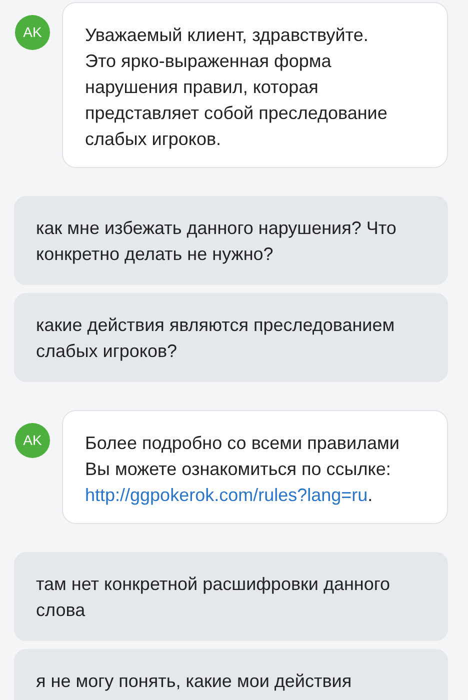 The height and width of the screenshot is (700, 468). I want to click on message-text: какие действия являются преследованием слабых игроков?, so click(216, 338).